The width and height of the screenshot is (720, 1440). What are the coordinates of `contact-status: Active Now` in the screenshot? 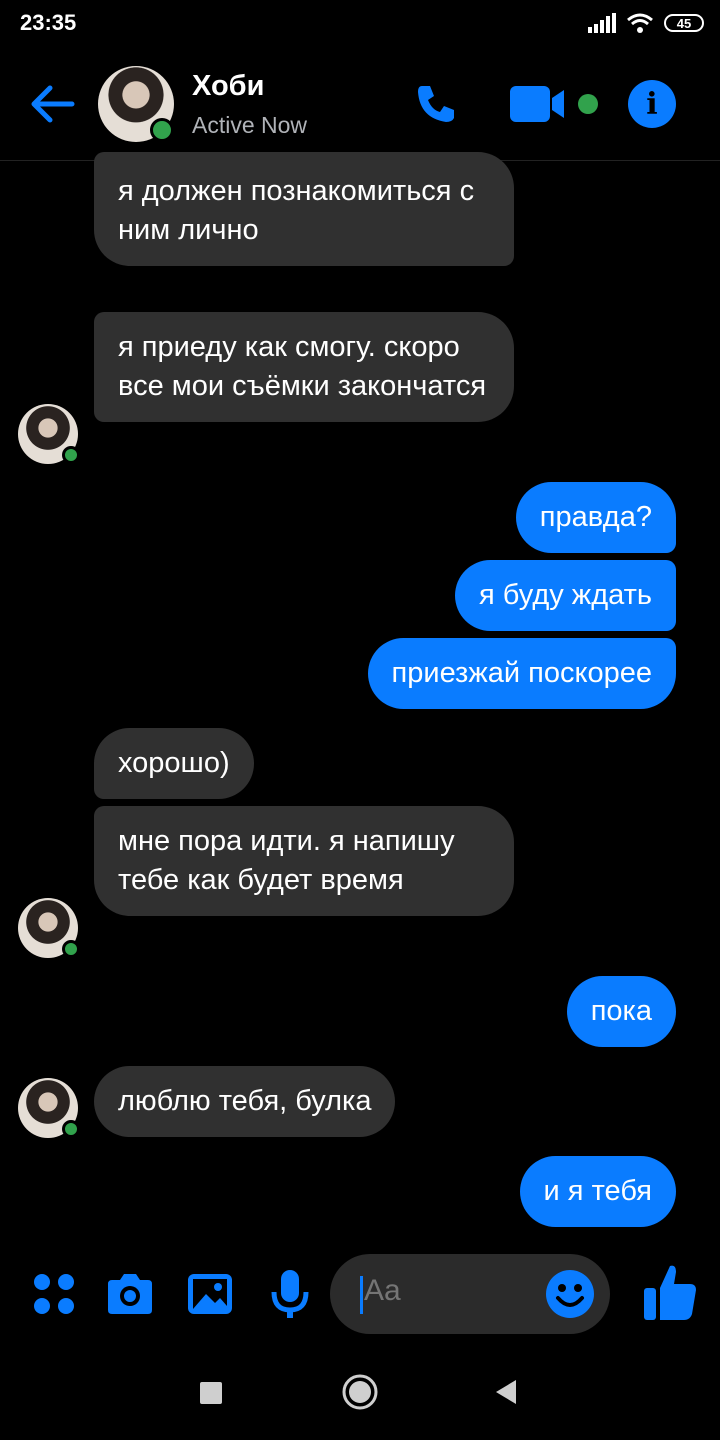 It's located at (250, 125).